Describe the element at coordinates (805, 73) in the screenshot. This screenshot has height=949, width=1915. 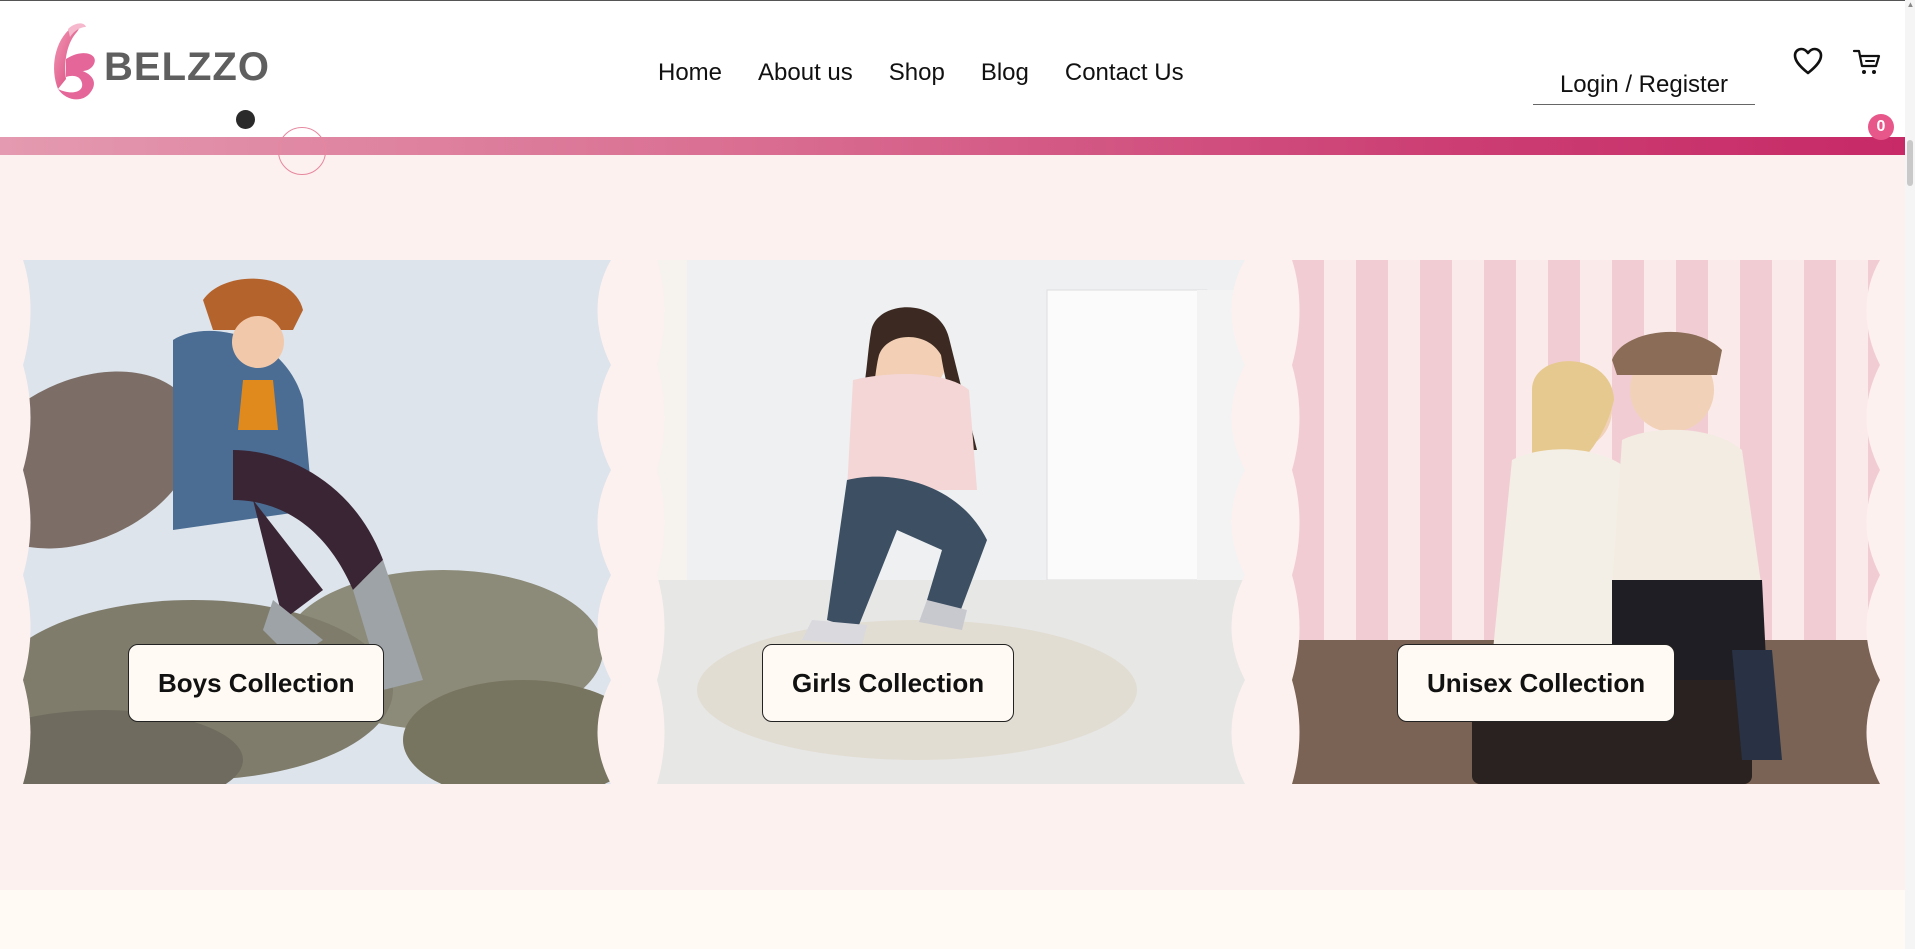
I see `nav-about-us: About us` at that location.